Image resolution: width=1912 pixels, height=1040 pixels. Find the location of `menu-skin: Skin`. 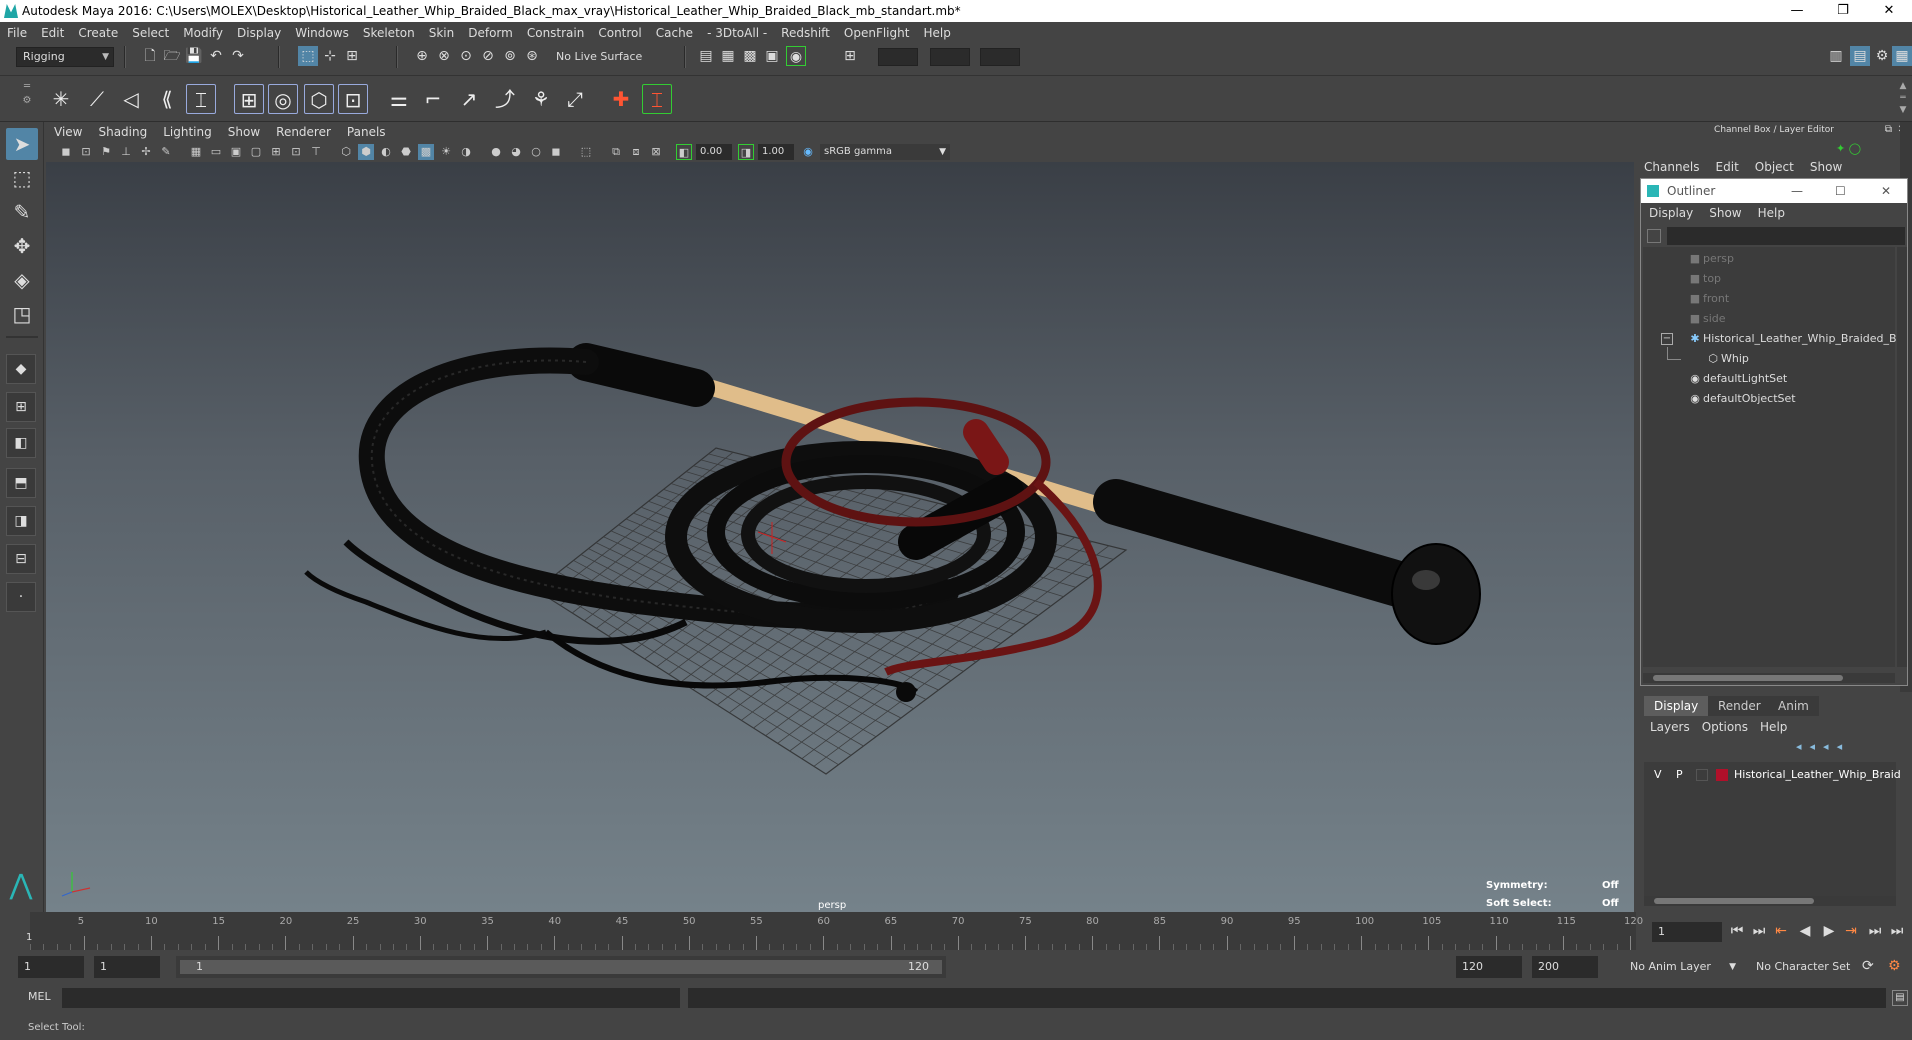

menu-skin: Skin is located at coordinates (442, 33).